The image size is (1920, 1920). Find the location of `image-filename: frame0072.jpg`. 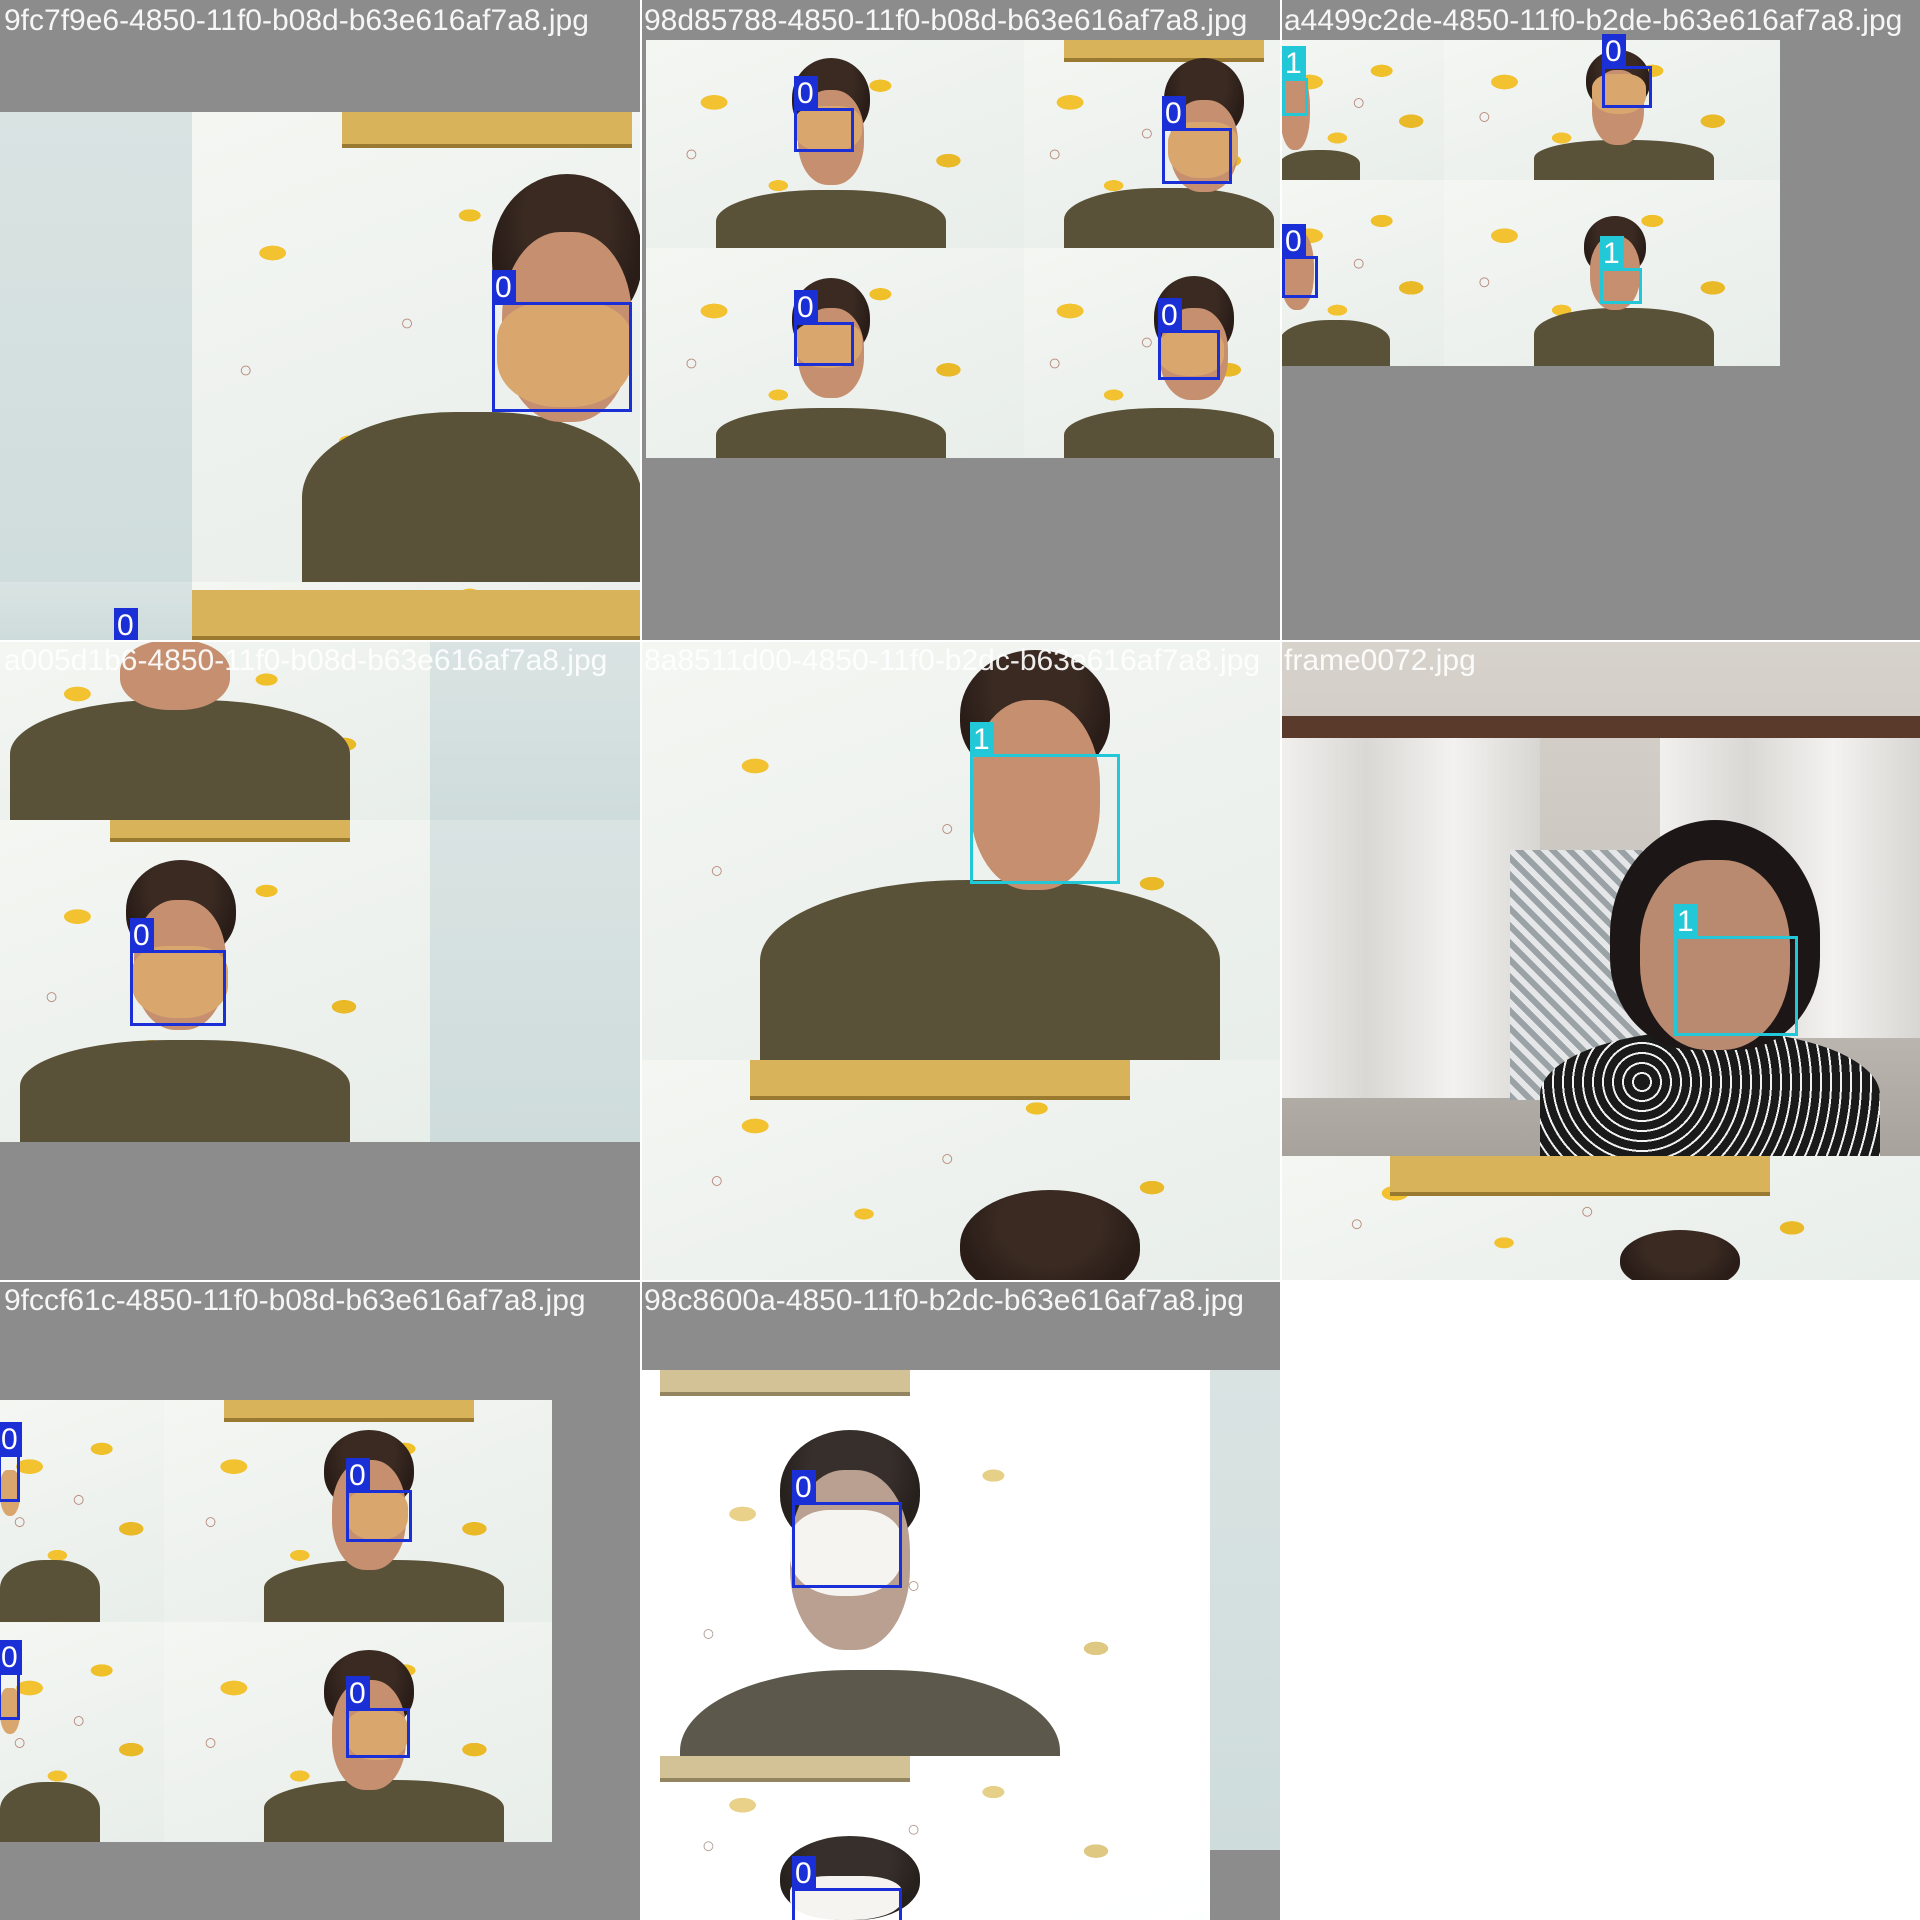

image-filename: frame0072.jpg is located at coordinates (1380, 660).